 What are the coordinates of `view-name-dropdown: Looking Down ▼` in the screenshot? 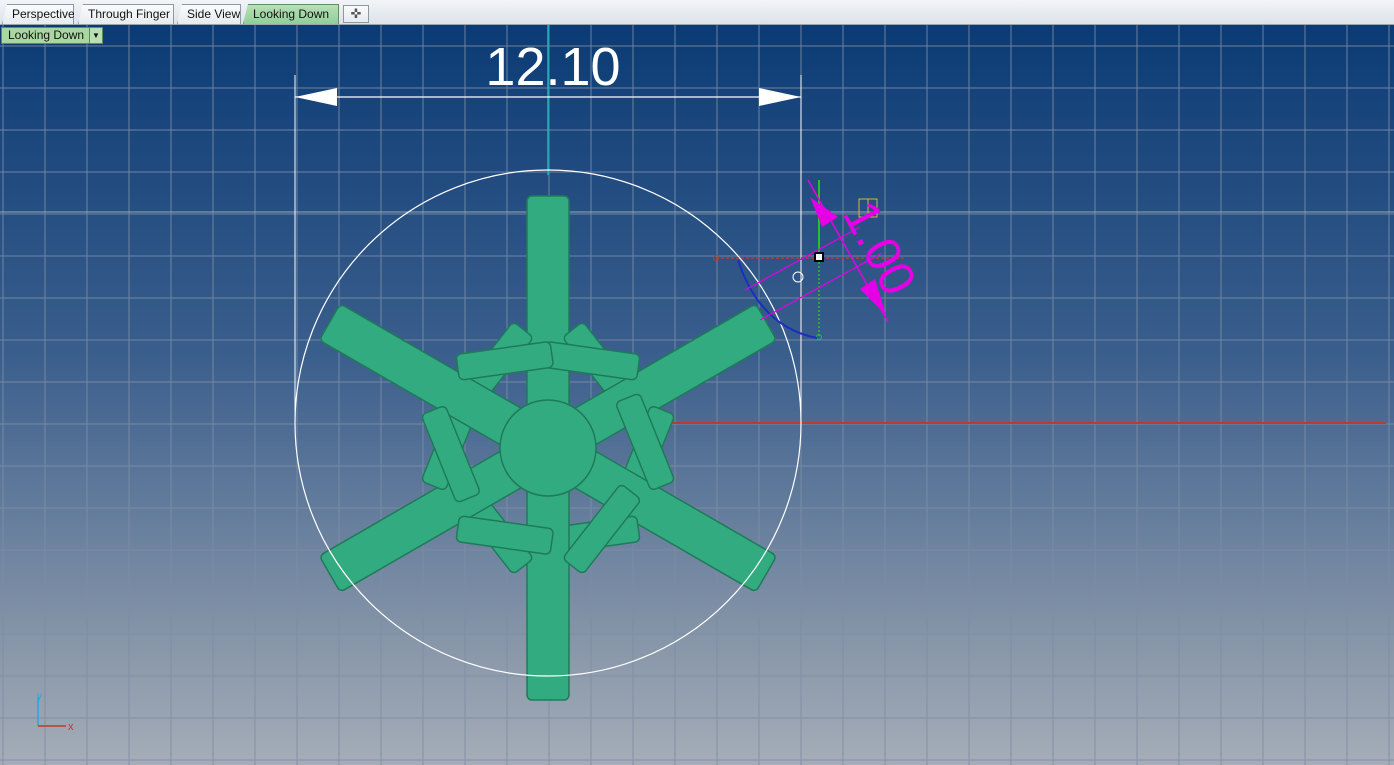 It's located at (52, 35).